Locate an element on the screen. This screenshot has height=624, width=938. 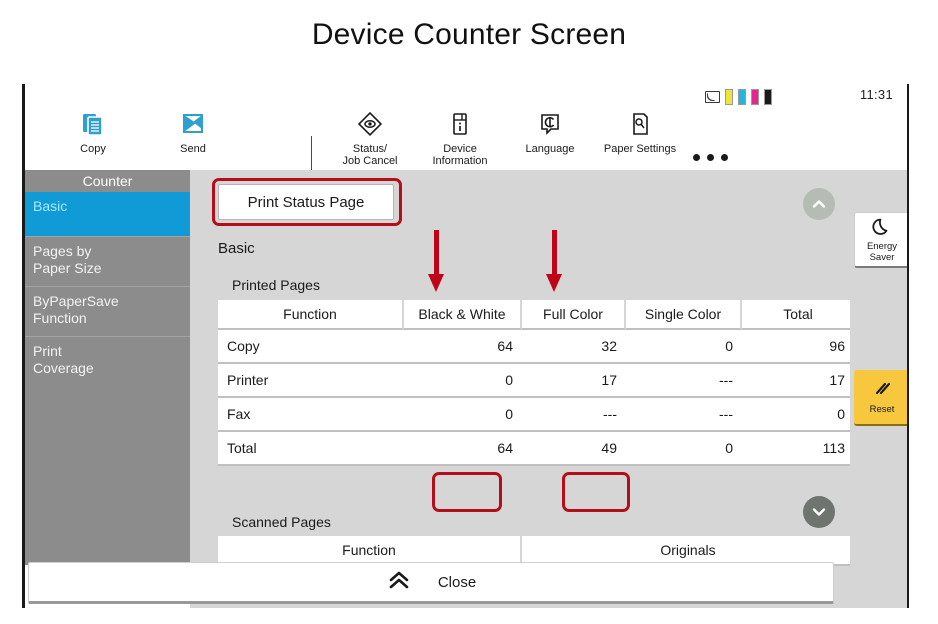
cell-function: Copy is located at coordinates (311, 347).